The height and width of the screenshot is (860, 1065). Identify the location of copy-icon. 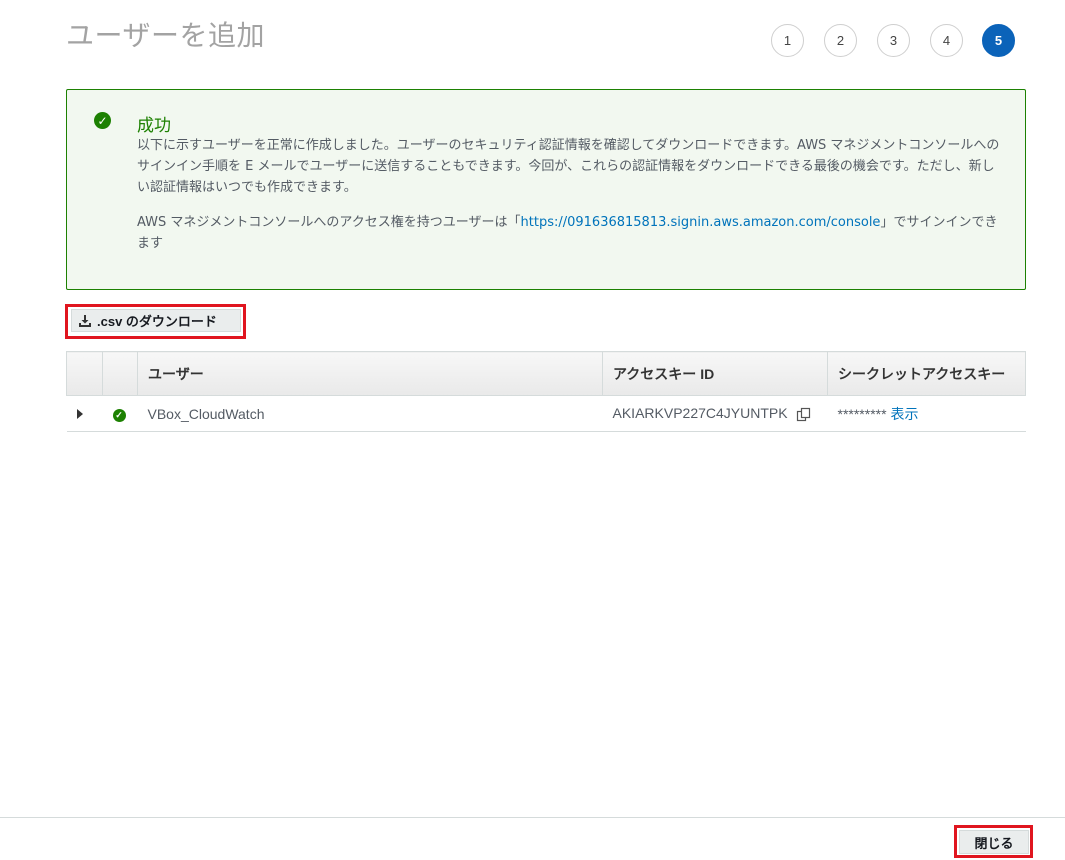
(803, 414).